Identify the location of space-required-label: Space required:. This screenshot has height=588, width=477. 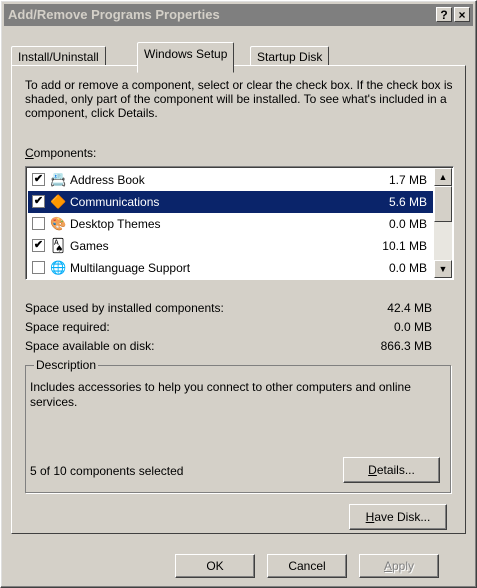
(67, 327).